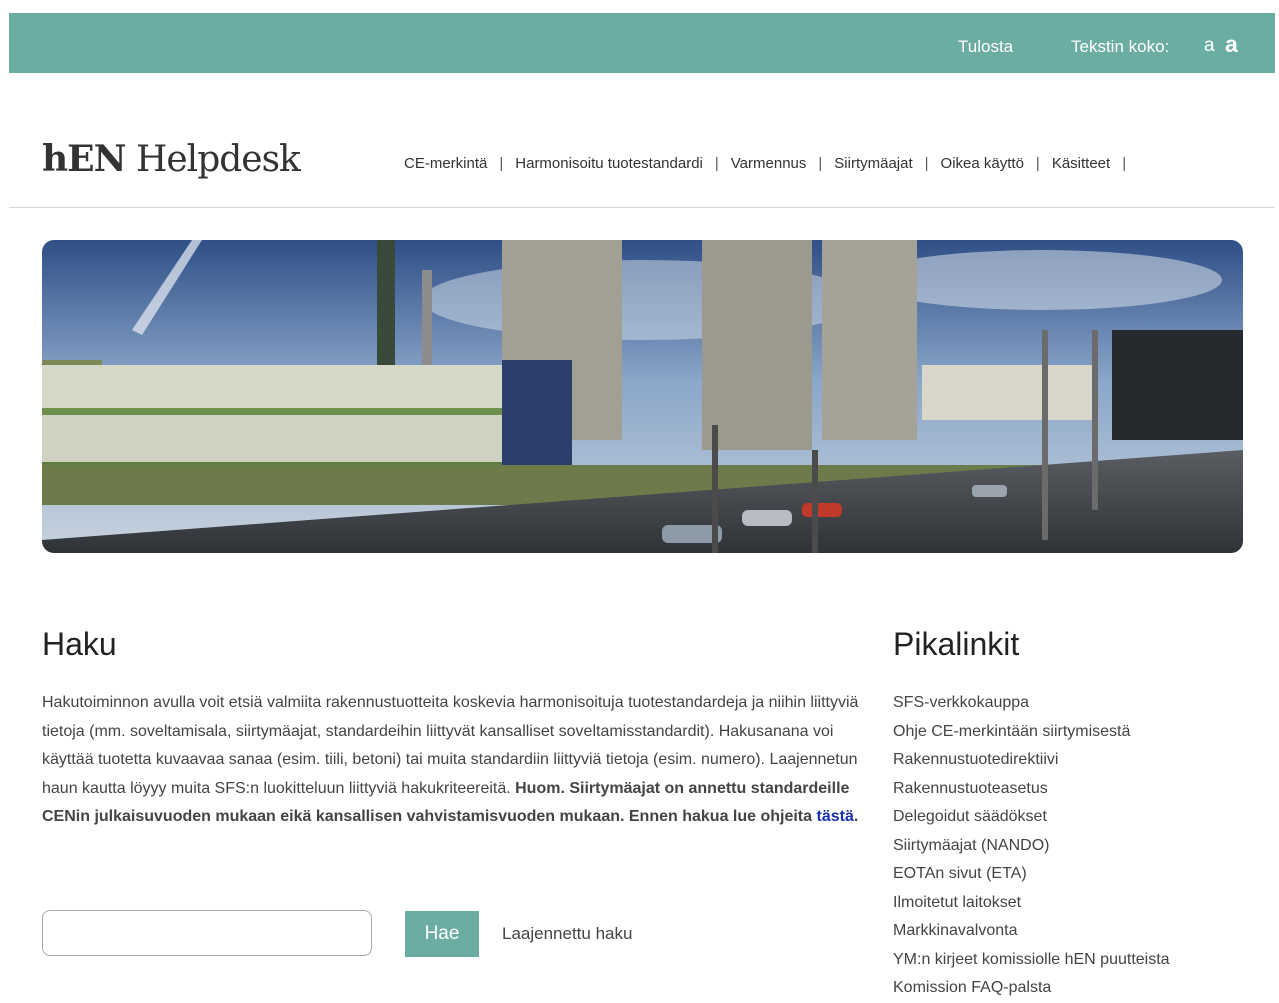 This screenshot has width=1279, height=1003. What do you see at coordinates (207, 933) in the screenshot?
I see `search-input` at bounding box center [207, 933].